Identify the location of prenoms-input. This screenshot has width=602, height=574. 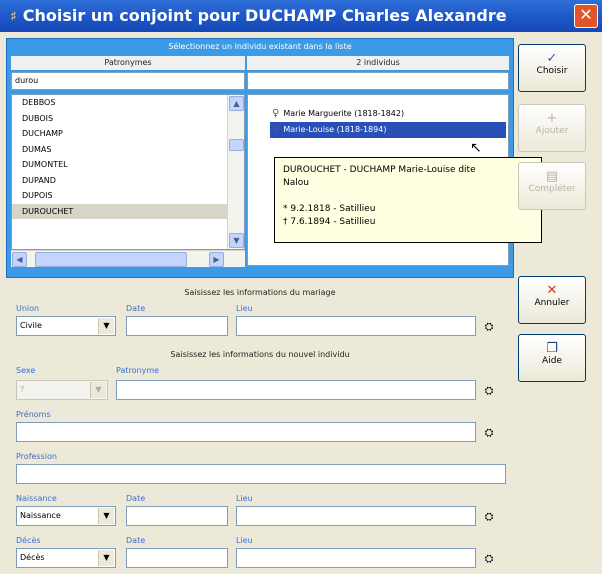
(246, 432).